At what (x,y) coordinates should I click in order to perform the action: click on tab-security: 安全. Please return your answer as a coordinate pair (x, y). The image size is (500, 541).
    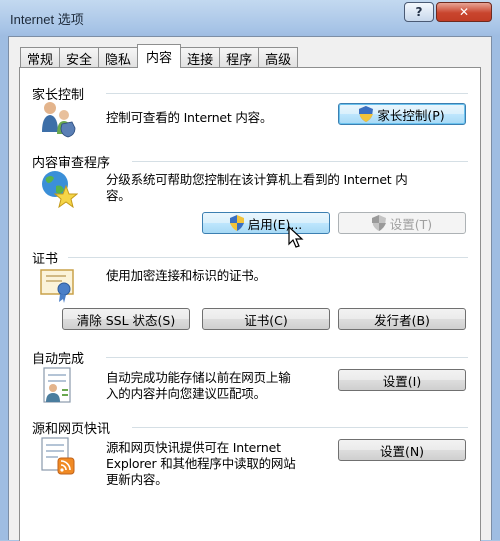
    Looking at the image, I should click on (79, 57).